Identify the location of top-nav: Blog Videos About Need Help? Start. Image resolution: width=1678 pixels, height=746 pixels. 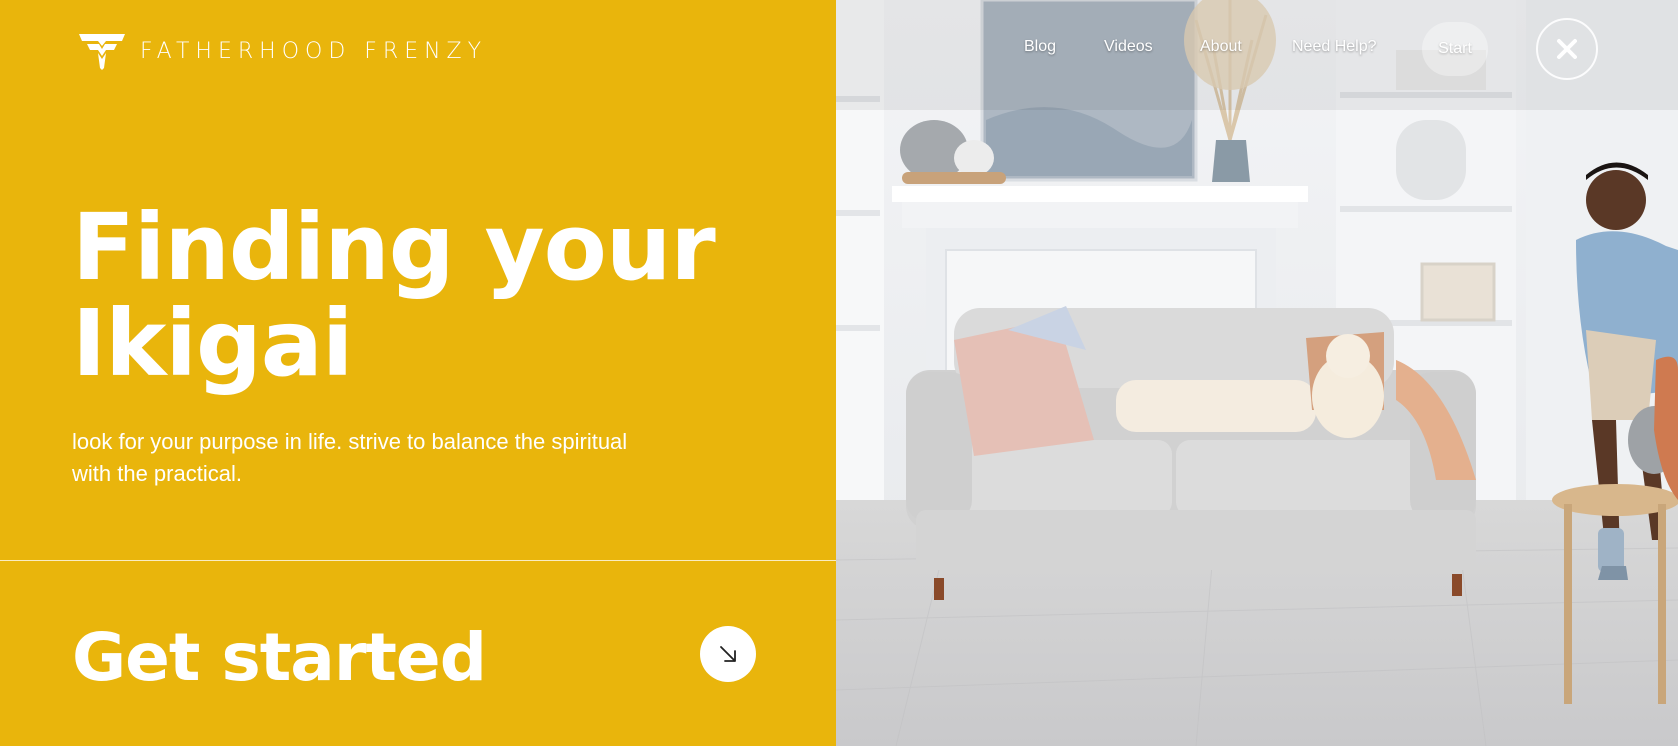
(1257, 50).